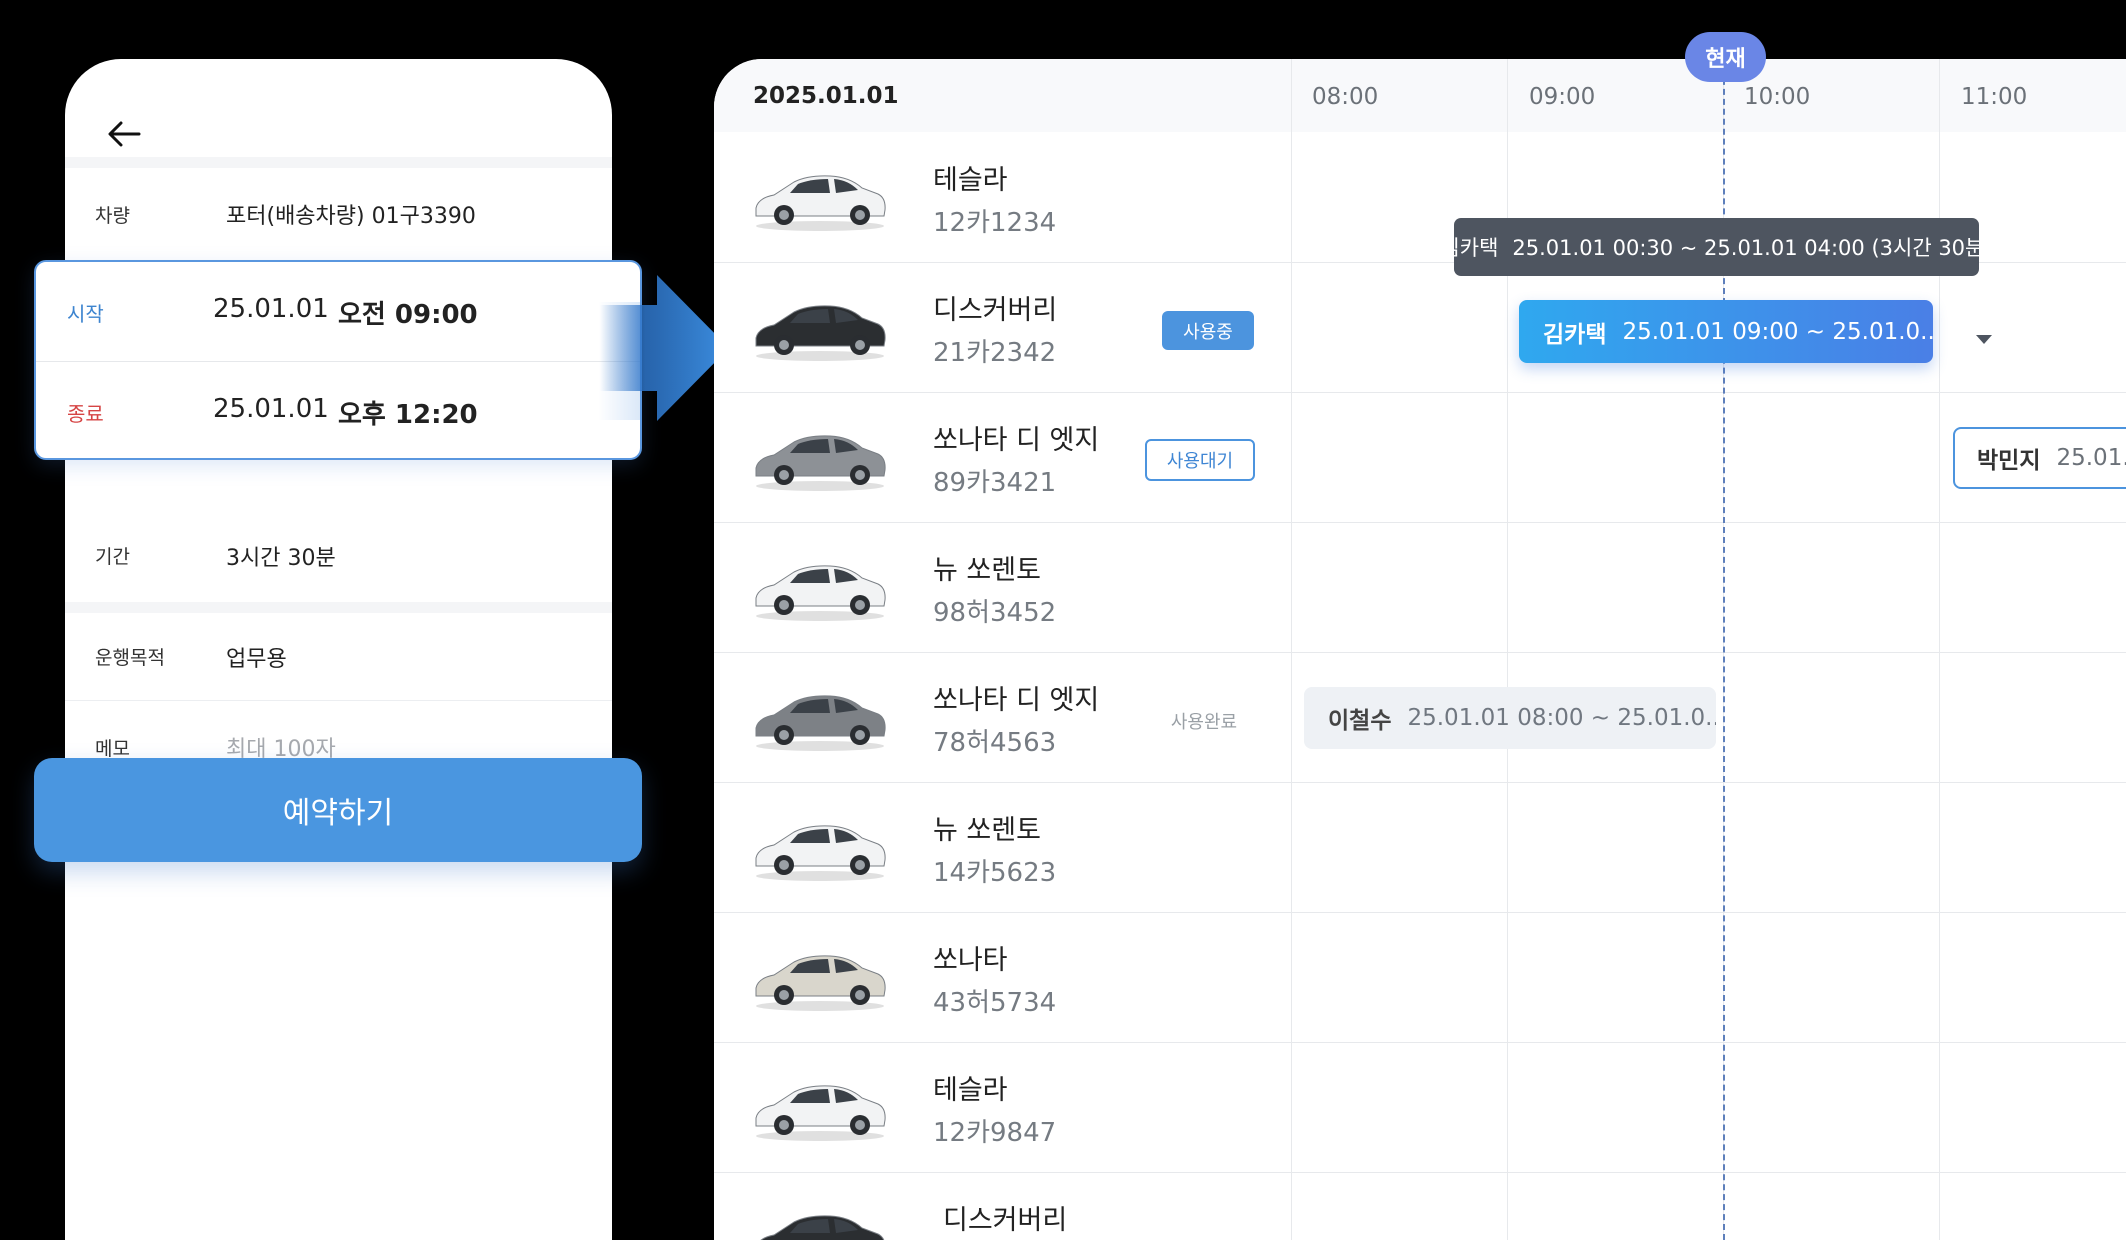 The height and width of the screenshot is (1240, 2126). What do you see at coordinates (1777, 97) in the screenshot?
I see `hour-label: 10:00` at bounding box center [1777, 97].